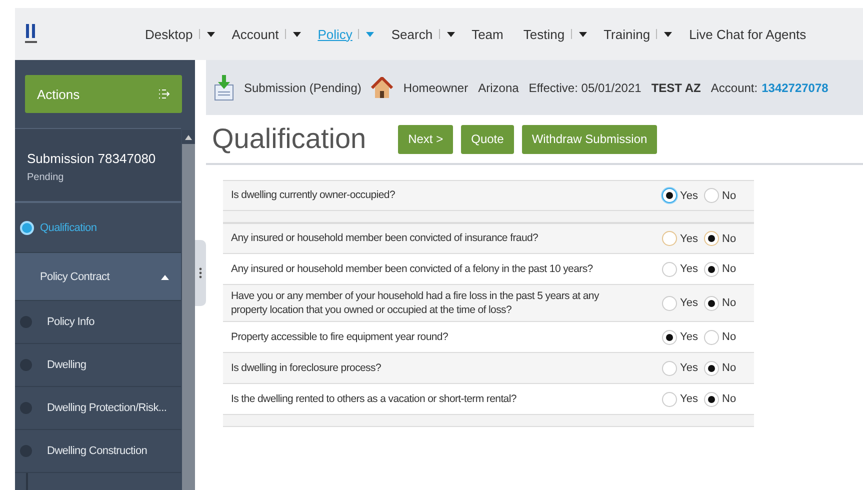 This screenshot has width=863, height=490. Describe the element at coordinates (165, 277) in the screenshot. I see `chevron-up-icon` at that location.